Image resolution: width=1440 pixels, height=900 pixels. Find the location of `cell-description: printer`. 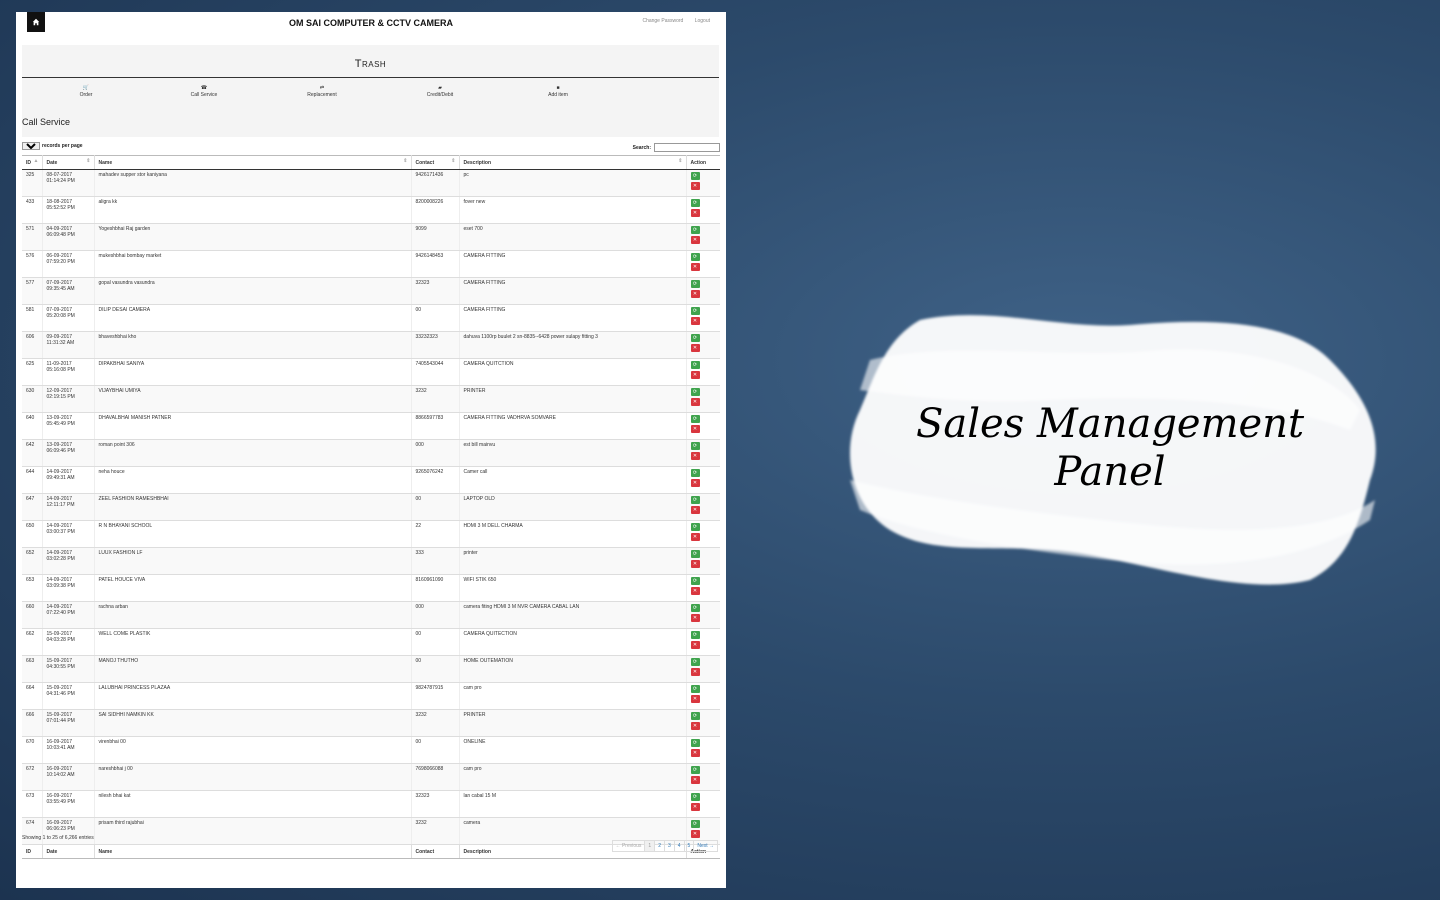

cell-description: printer is located at coordinates (573, 561).